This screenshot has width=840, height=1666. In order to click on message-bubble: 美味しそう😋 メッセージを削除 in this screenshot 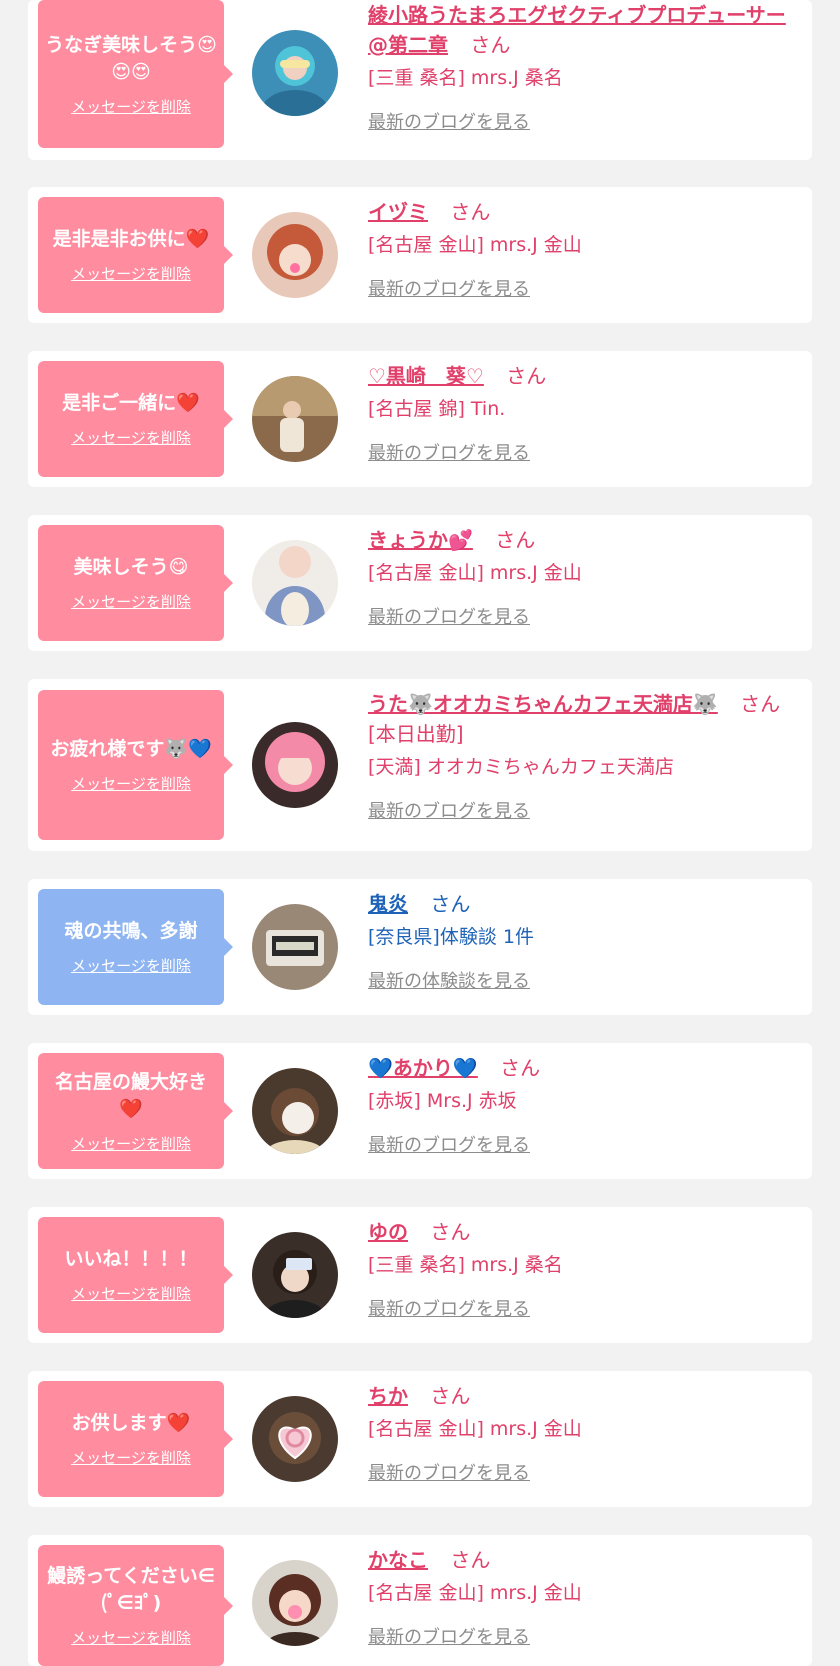, I will do `click(135, 583)`.